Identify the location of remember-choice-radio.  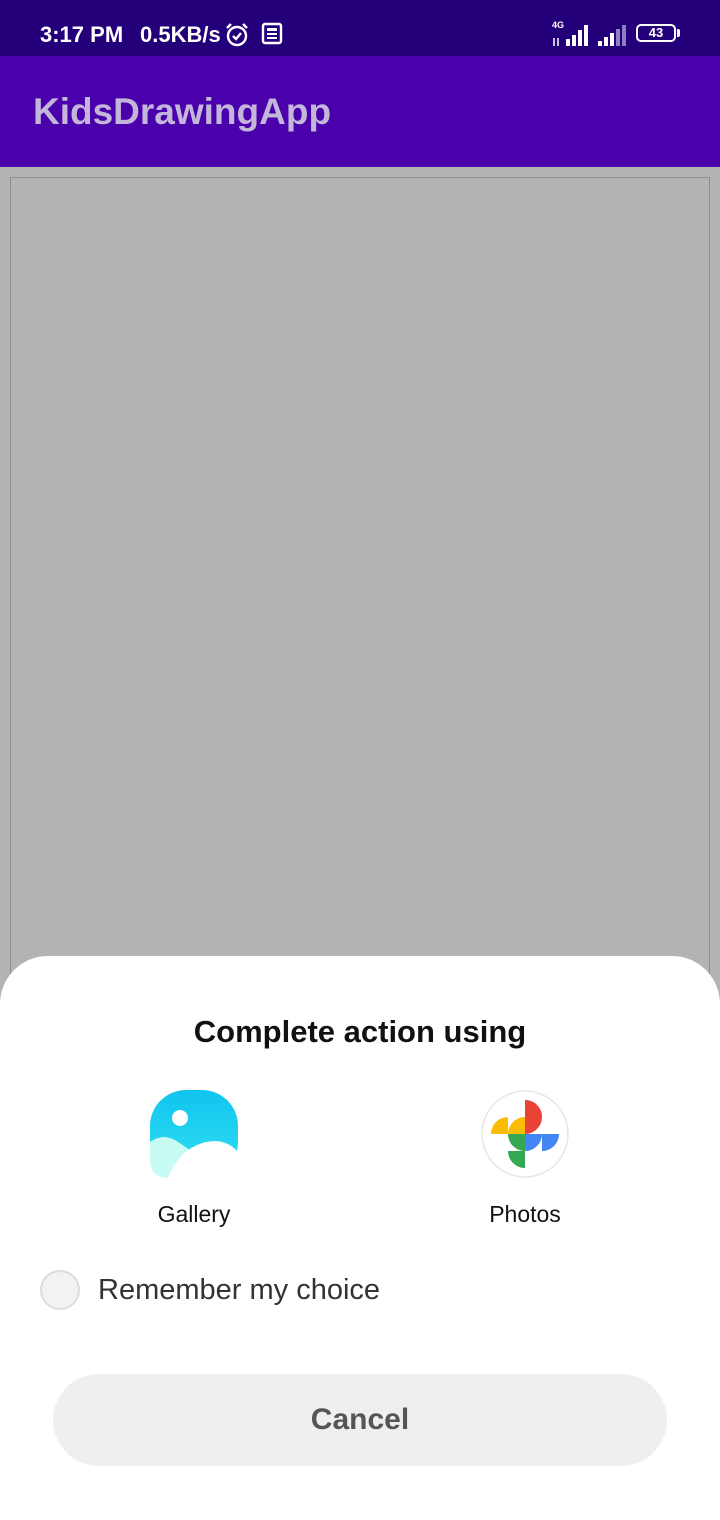
(60, 1290).